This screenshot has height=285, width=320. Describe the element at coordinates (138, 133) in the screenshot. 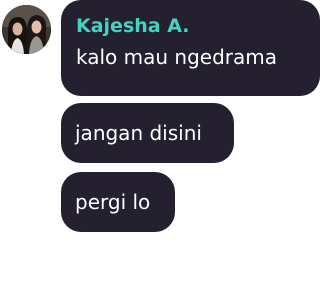

I see `message-text-2: jangan disini` at that location.